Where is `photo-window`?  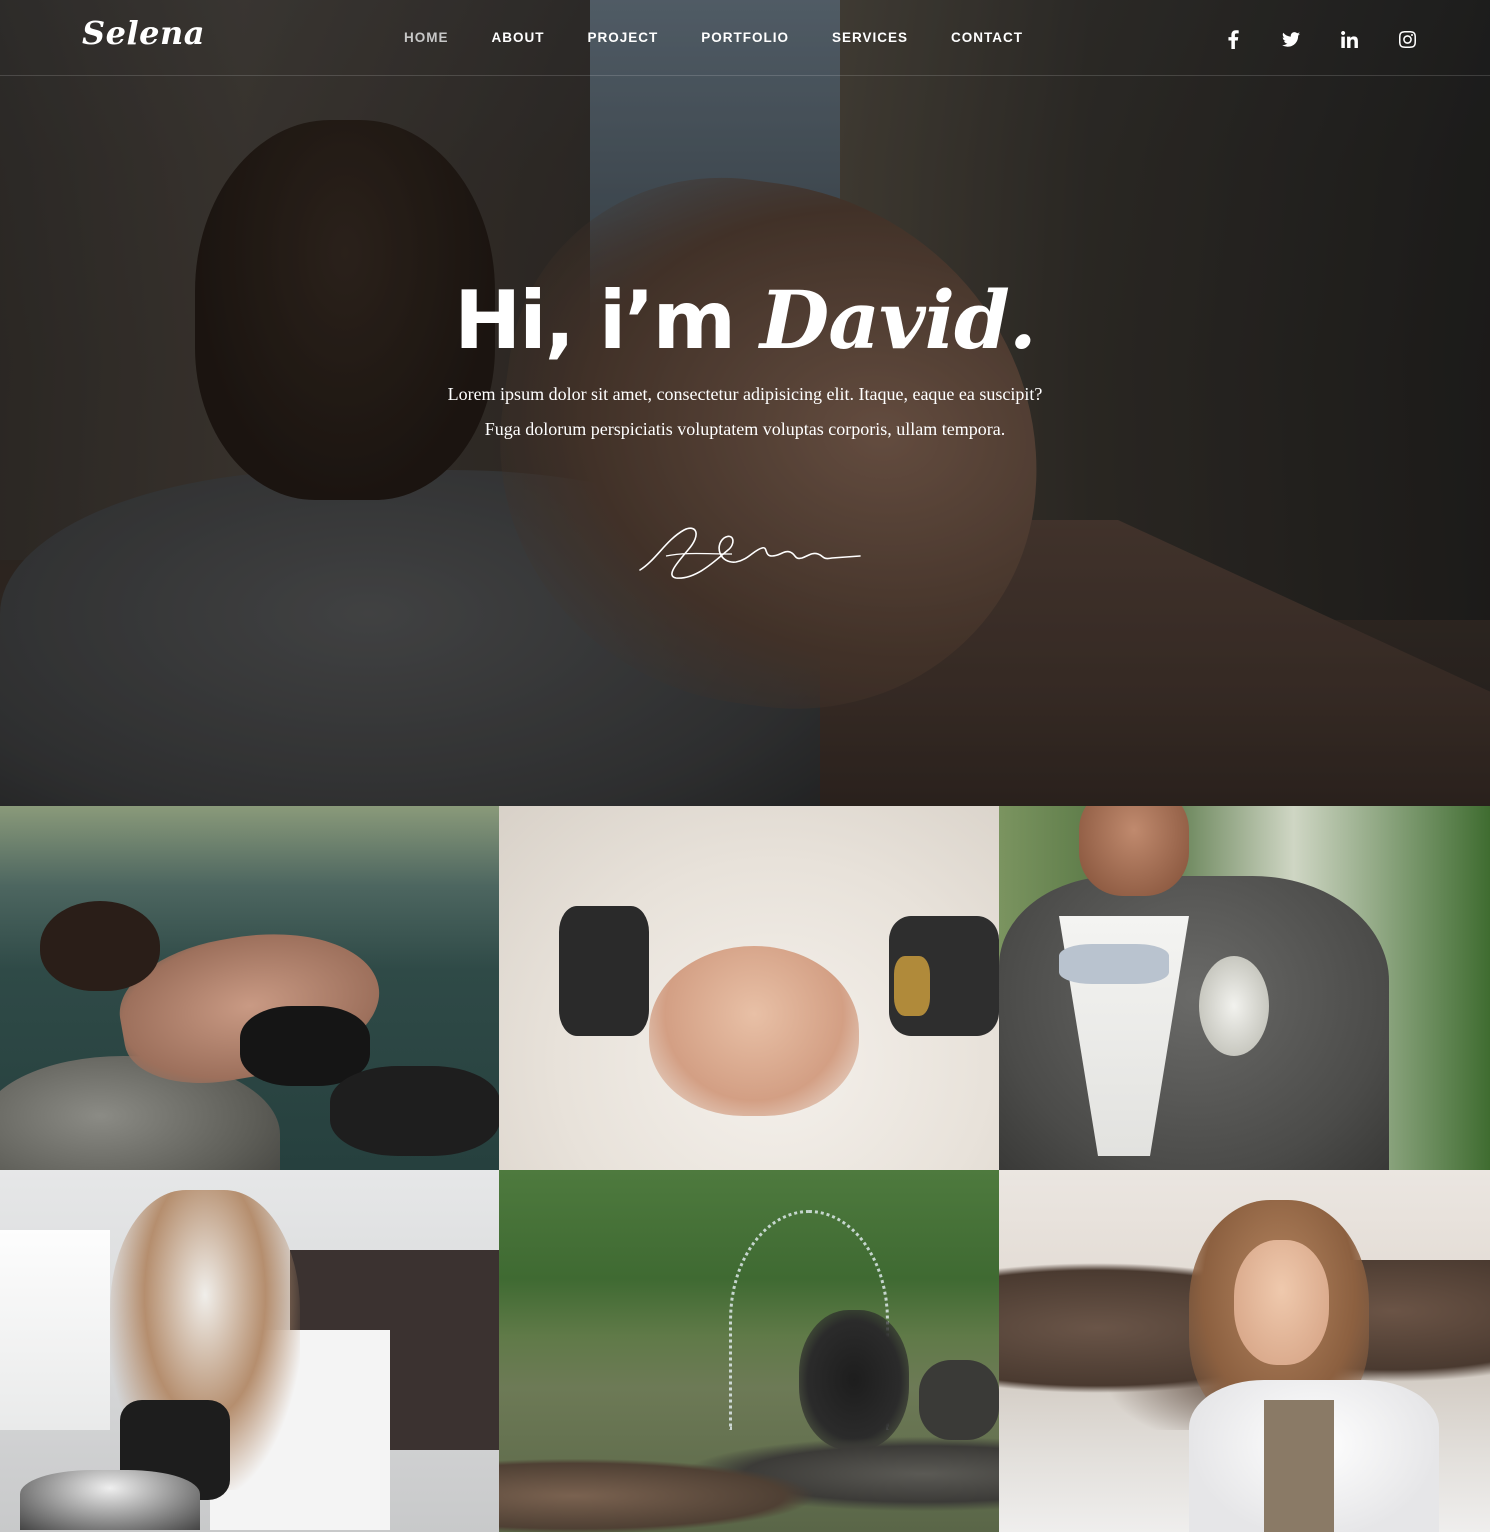
photo-window is located at coordinates (55, 1330).